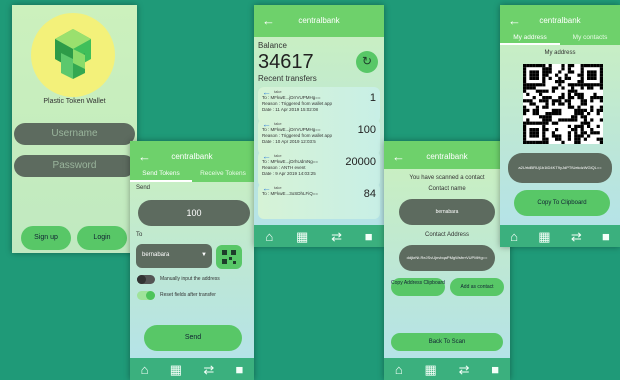 This screenshot has height=380, width=620. Describe the element at coordinates (418, 287) in the screenshot. I see `copy-address-button: Copy Address Clipboard` at that location.